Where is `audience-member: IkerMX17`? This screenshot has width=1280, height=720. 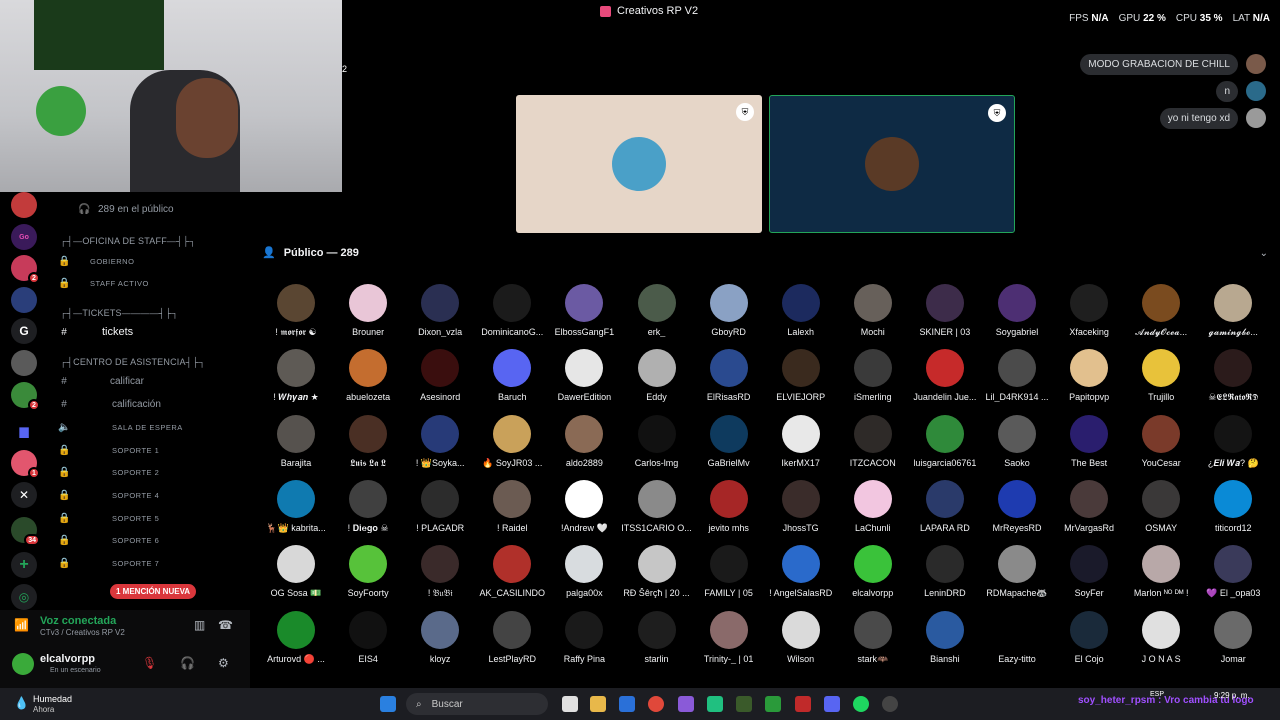 audience-member: IkerMX17 is located at coordinates (801, 441).